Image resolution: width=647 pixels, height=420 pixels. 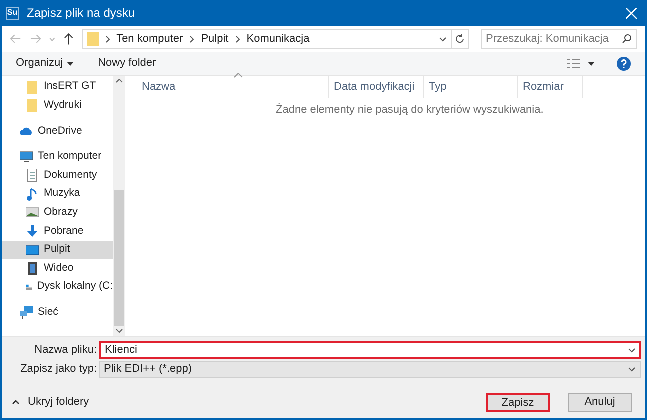 I want to click on sidebar-item: Ten komputer, so click(x=57, y=157).